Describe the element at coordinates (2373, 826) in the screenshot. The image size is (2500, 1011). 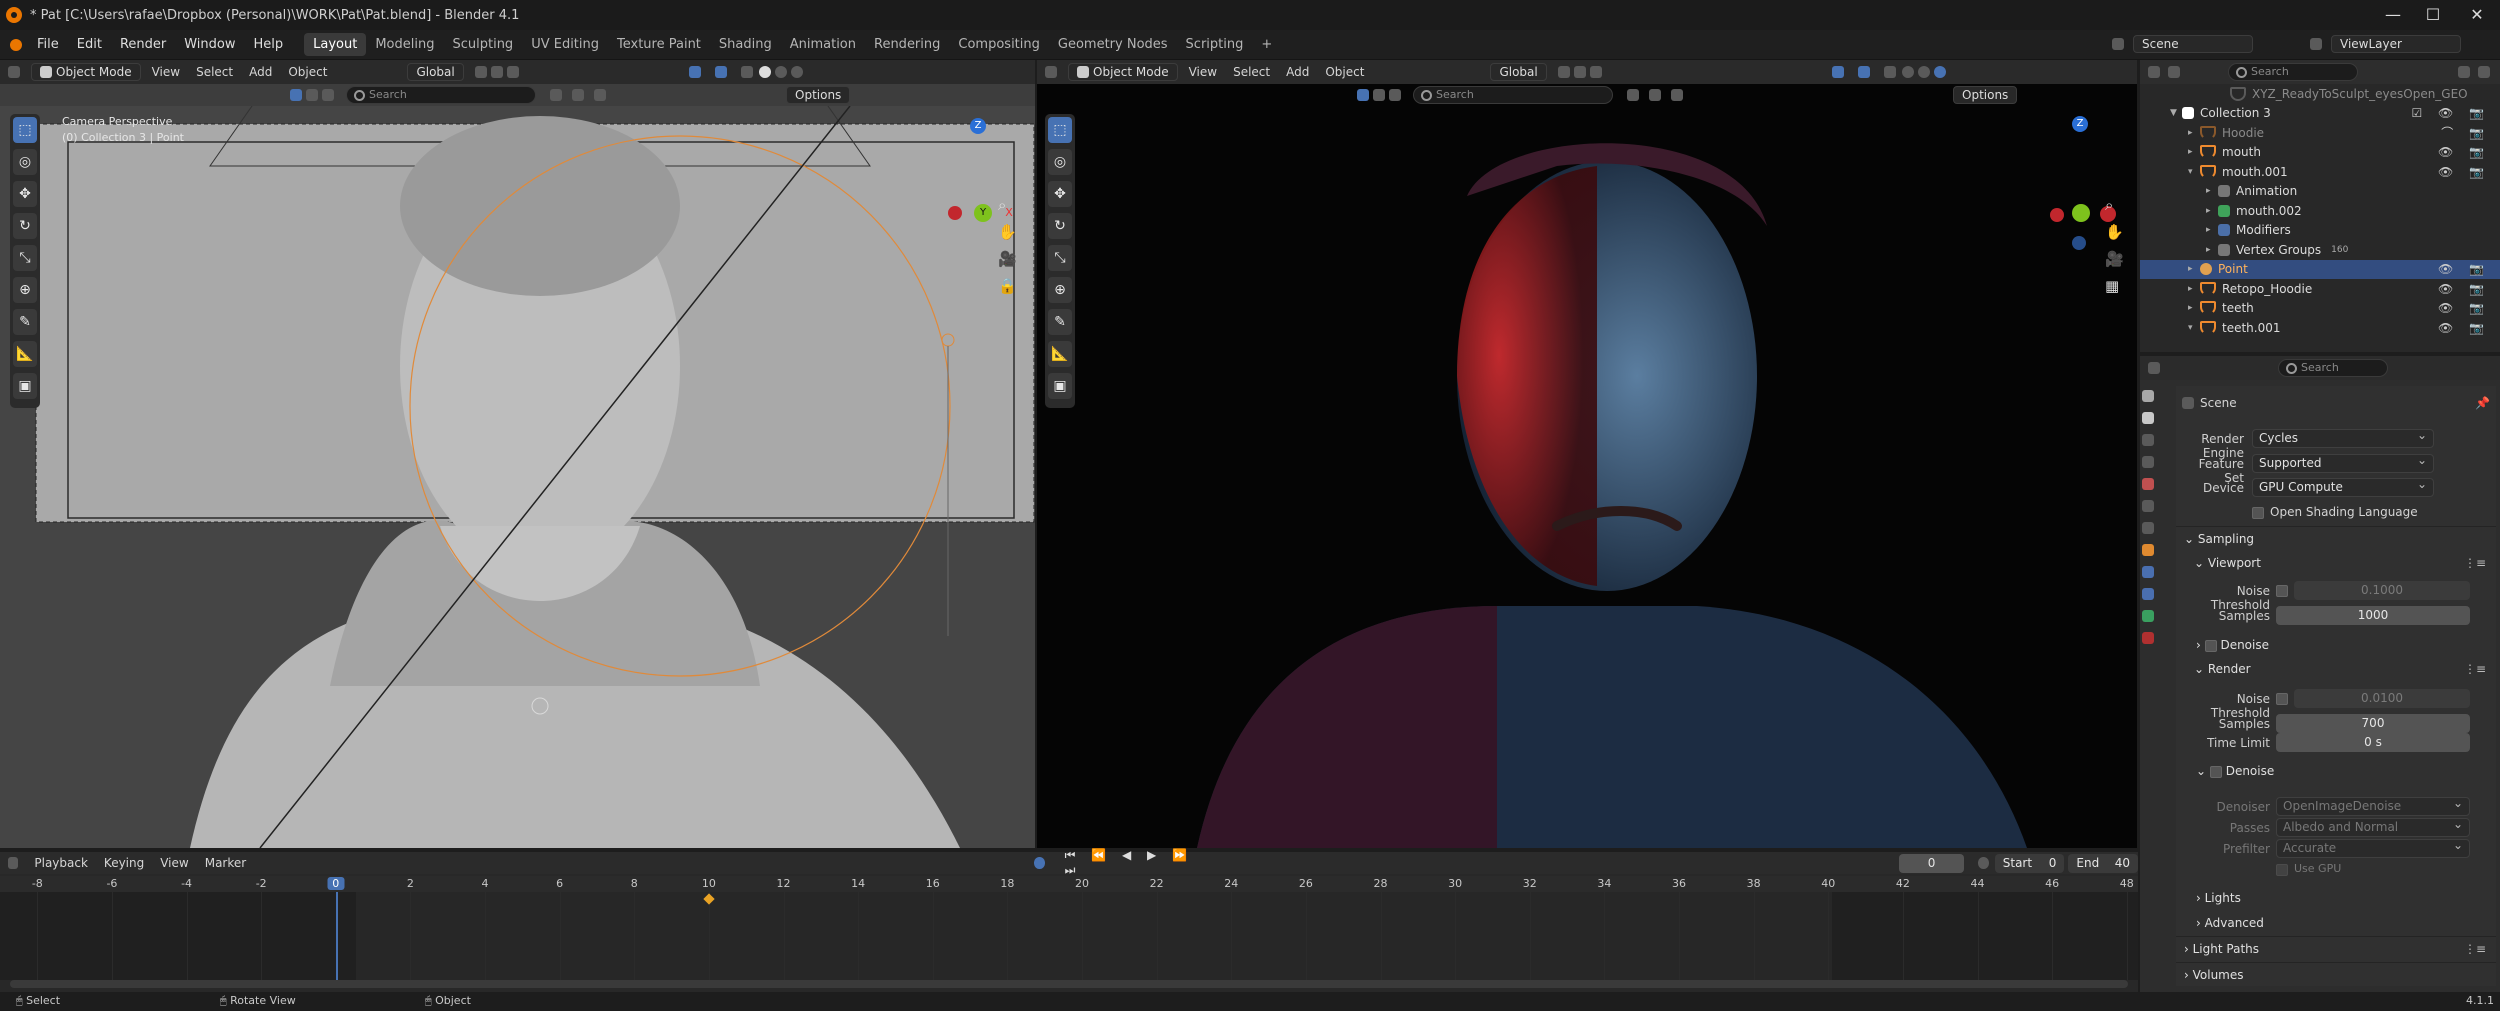
I see `passes-dropdown: Albedo and Normal` at that location.